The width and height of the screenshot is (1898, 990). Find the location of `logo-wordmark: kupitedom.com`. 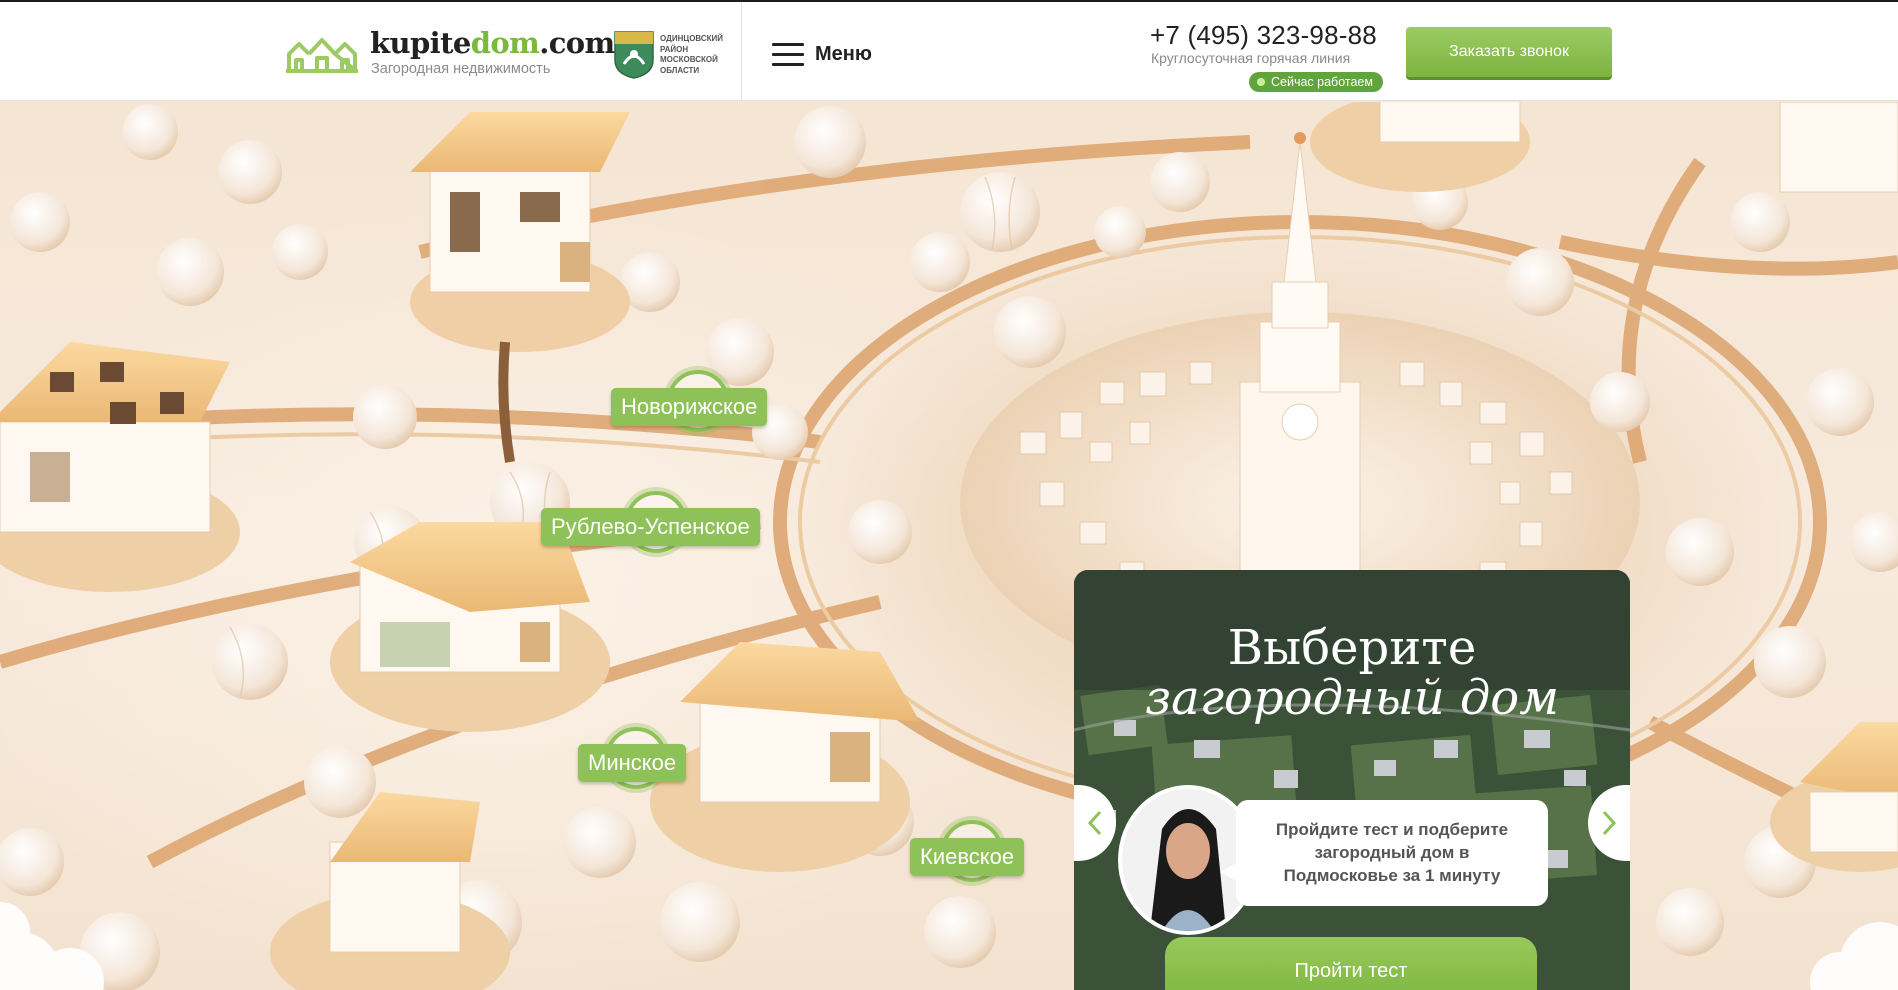

logo-wordmark: kupitedom.com is located at coordinates (492, 43).